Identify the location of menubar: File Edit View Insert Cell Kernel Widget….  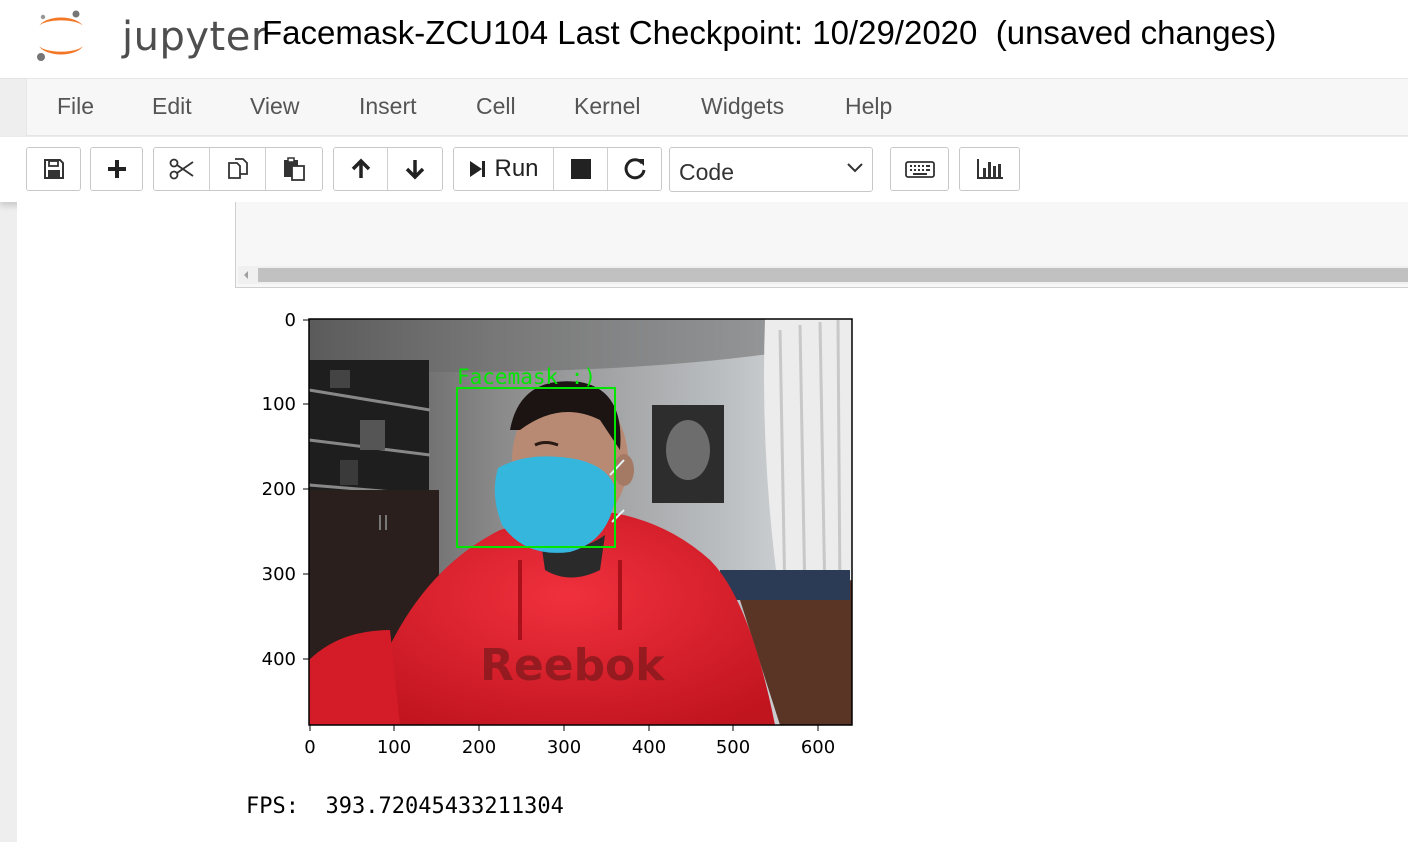
(717, 107).